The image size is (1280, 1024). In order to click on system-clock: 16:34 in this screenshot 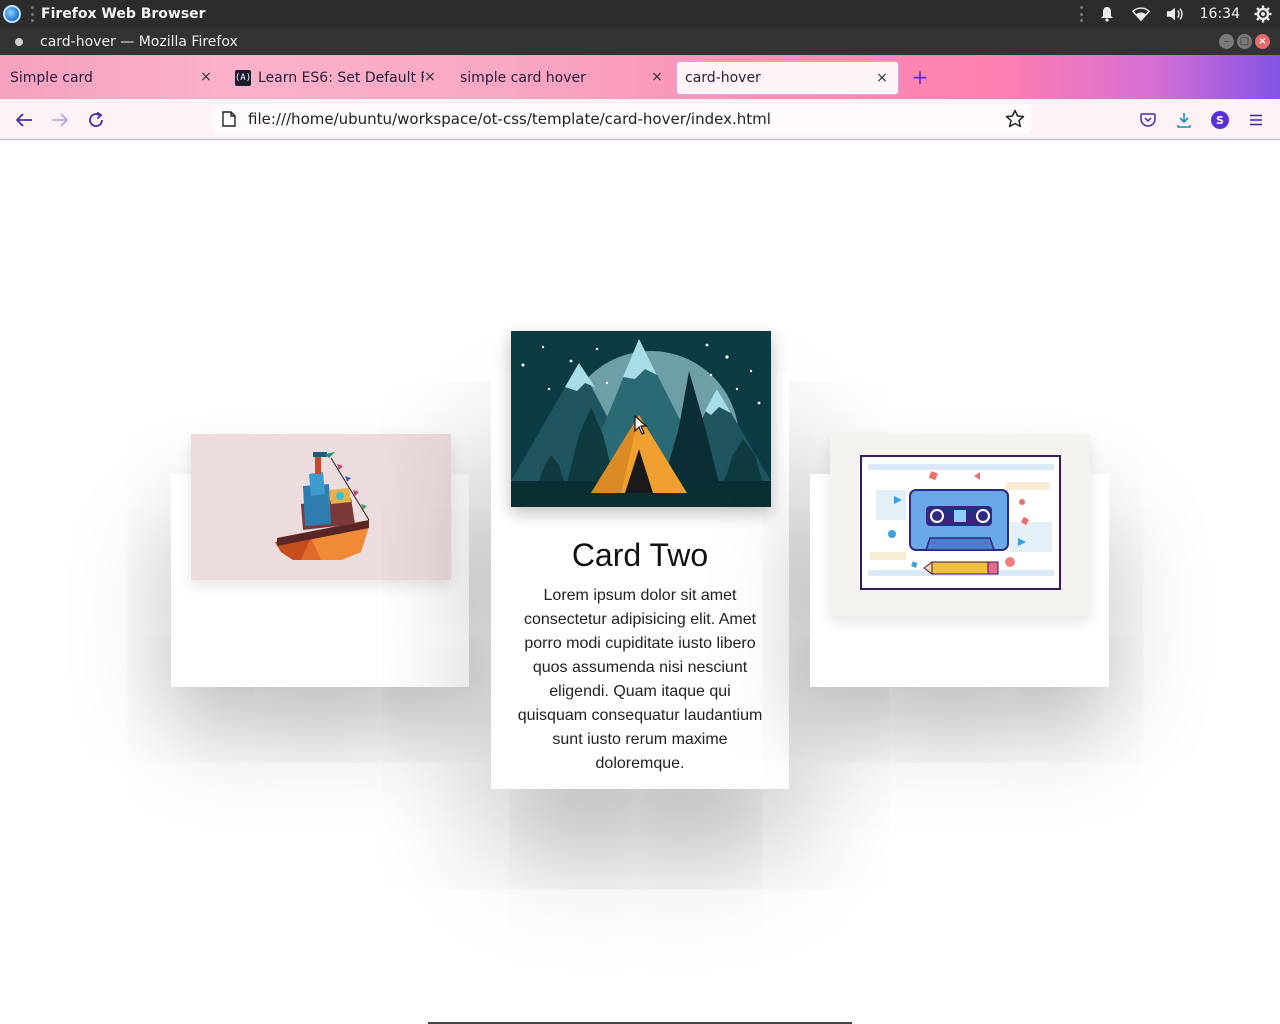, I will do `click(1220, 14)`.